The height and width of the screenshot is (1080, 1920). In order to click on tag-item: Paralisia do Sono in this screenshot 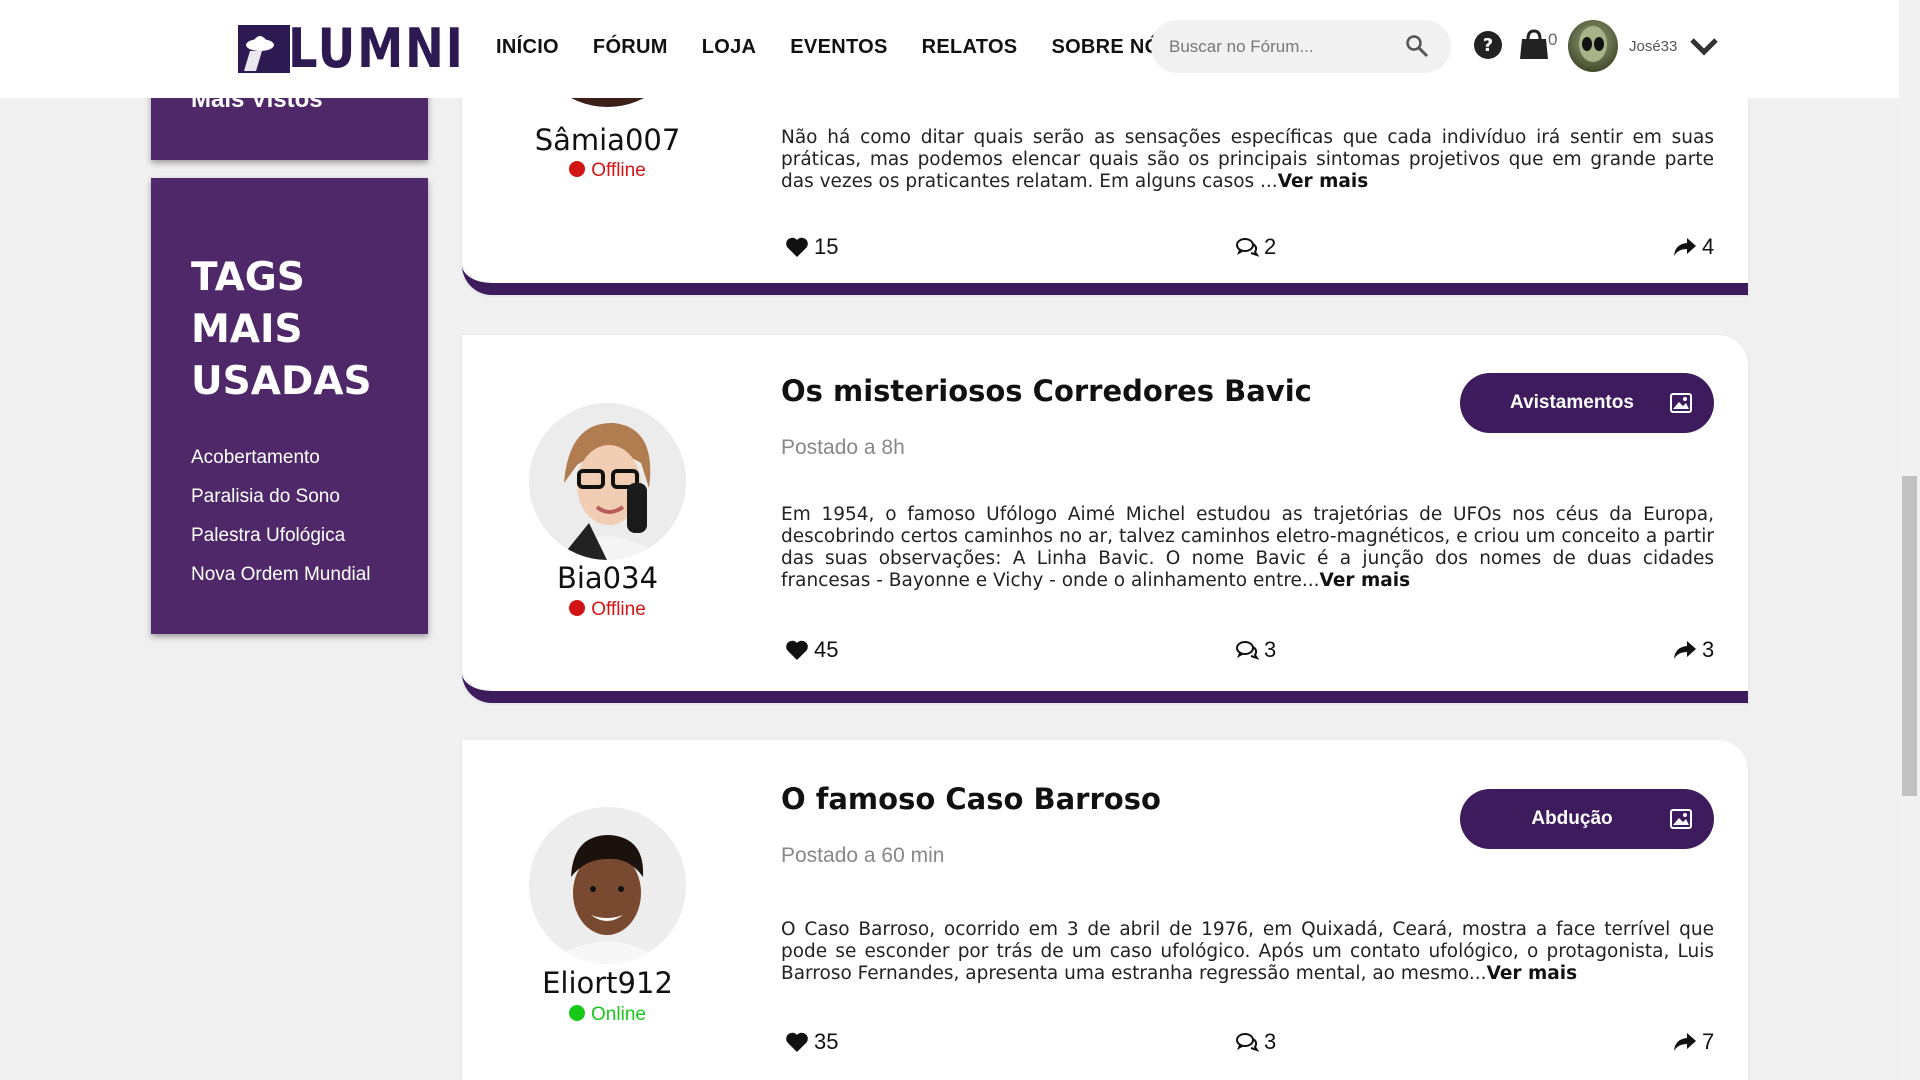, I will do `click(281, 506)`.